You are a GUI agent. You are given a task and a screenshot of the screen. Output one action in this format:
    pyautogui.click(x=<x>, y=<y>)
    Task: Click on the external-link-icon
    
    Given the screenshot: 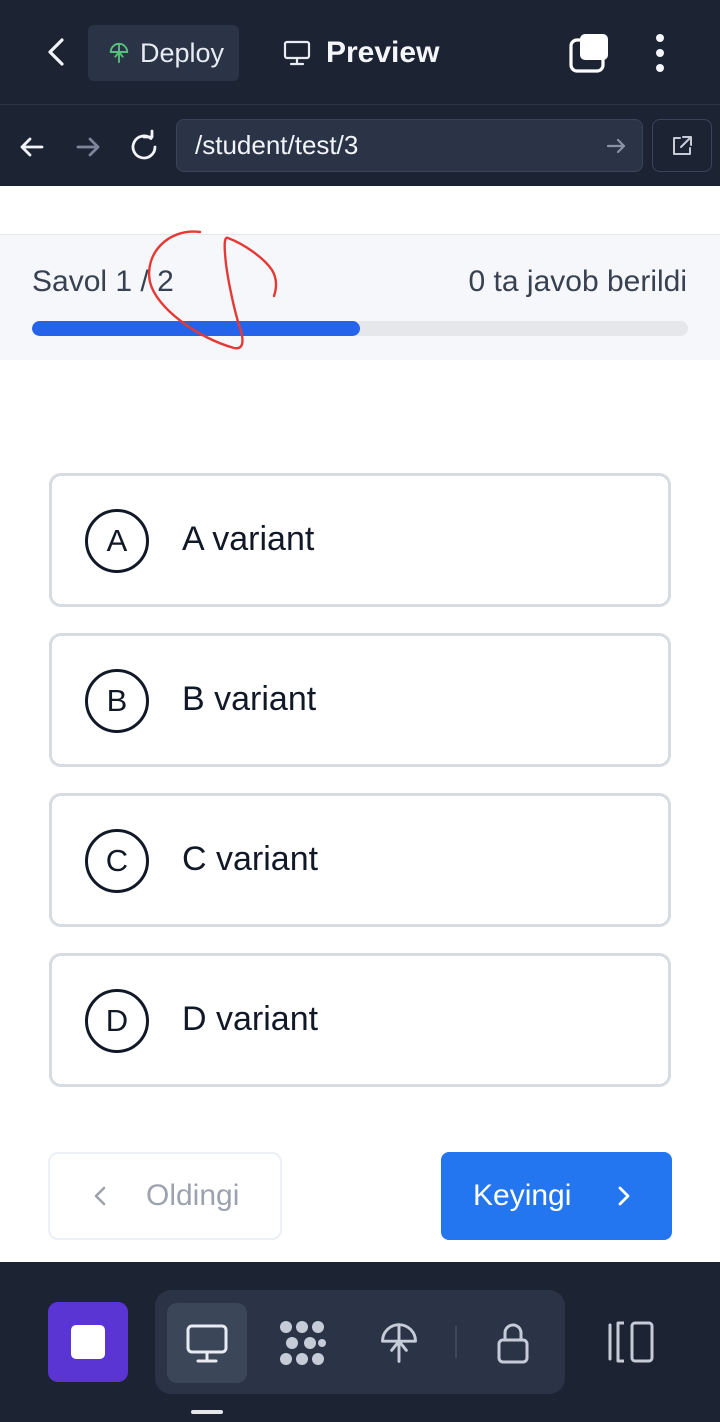 What is the action you would take?
    pyautogui.click(x=682, y=145)
    